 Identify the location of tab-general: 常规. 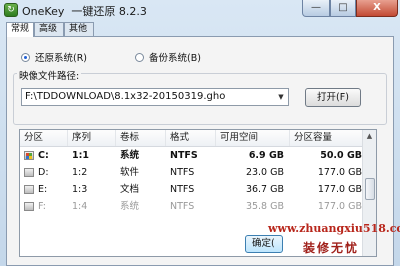
(20, 29).